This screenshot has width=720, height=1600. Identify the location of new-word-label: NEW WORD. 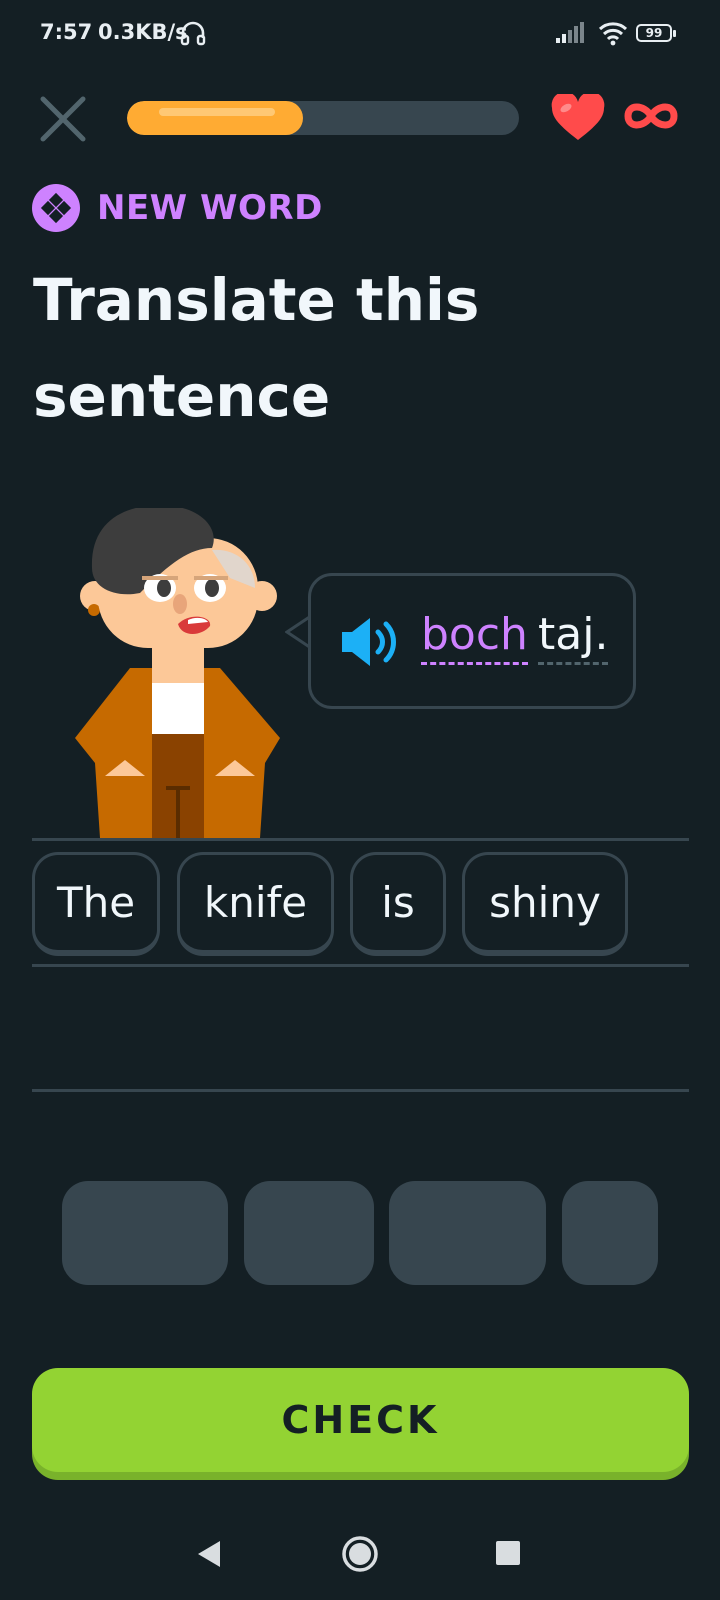
(210, 208).